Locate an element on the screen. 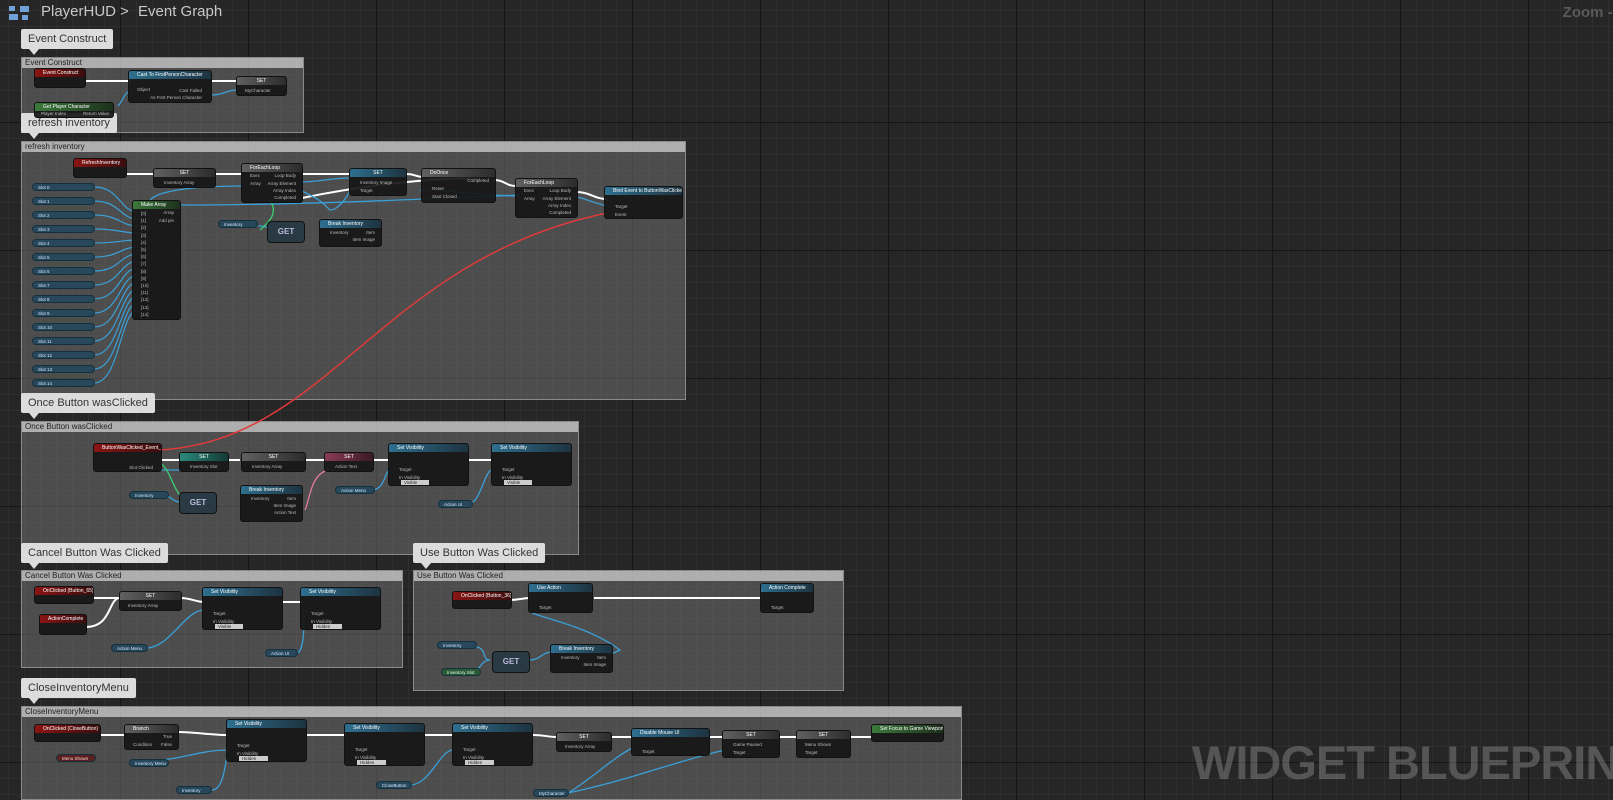 This screenshot has height=800, width=1613. slot-variable: Slot 4 is located at coordinates (63, 243).